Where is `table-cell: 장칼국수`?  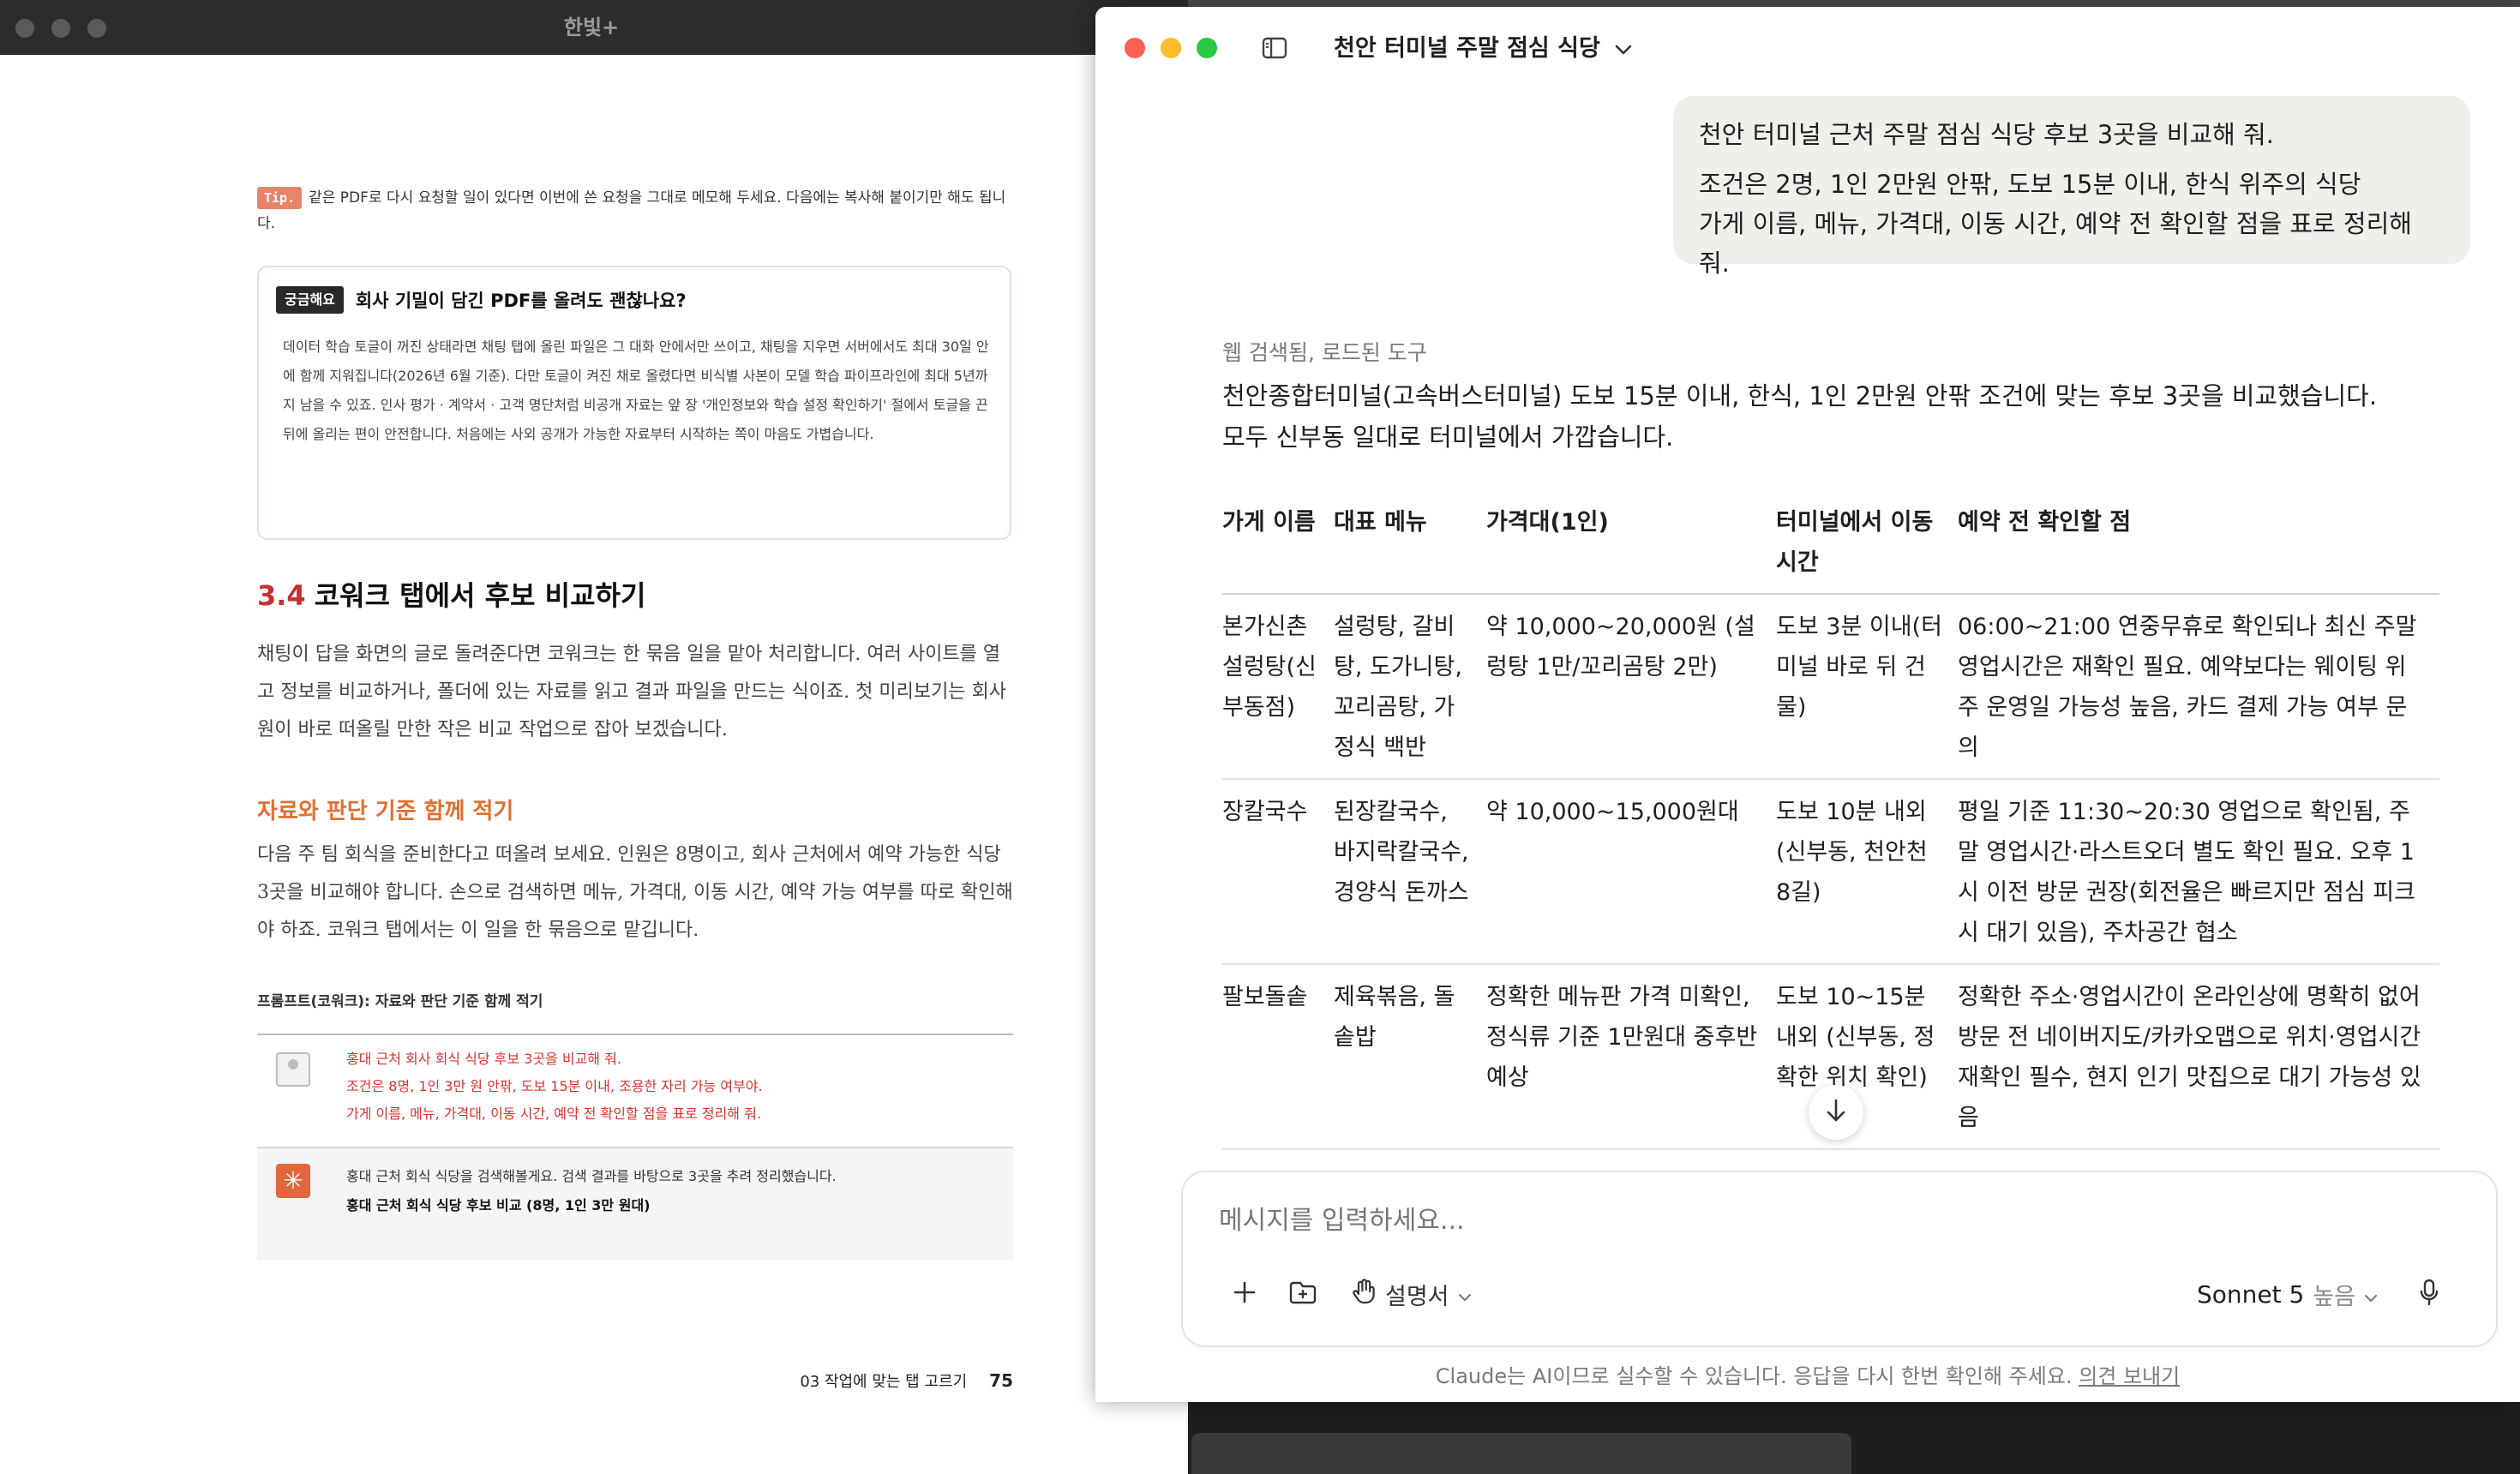
table-cell: 장칼국수 is located at coordinates (1278, 872).